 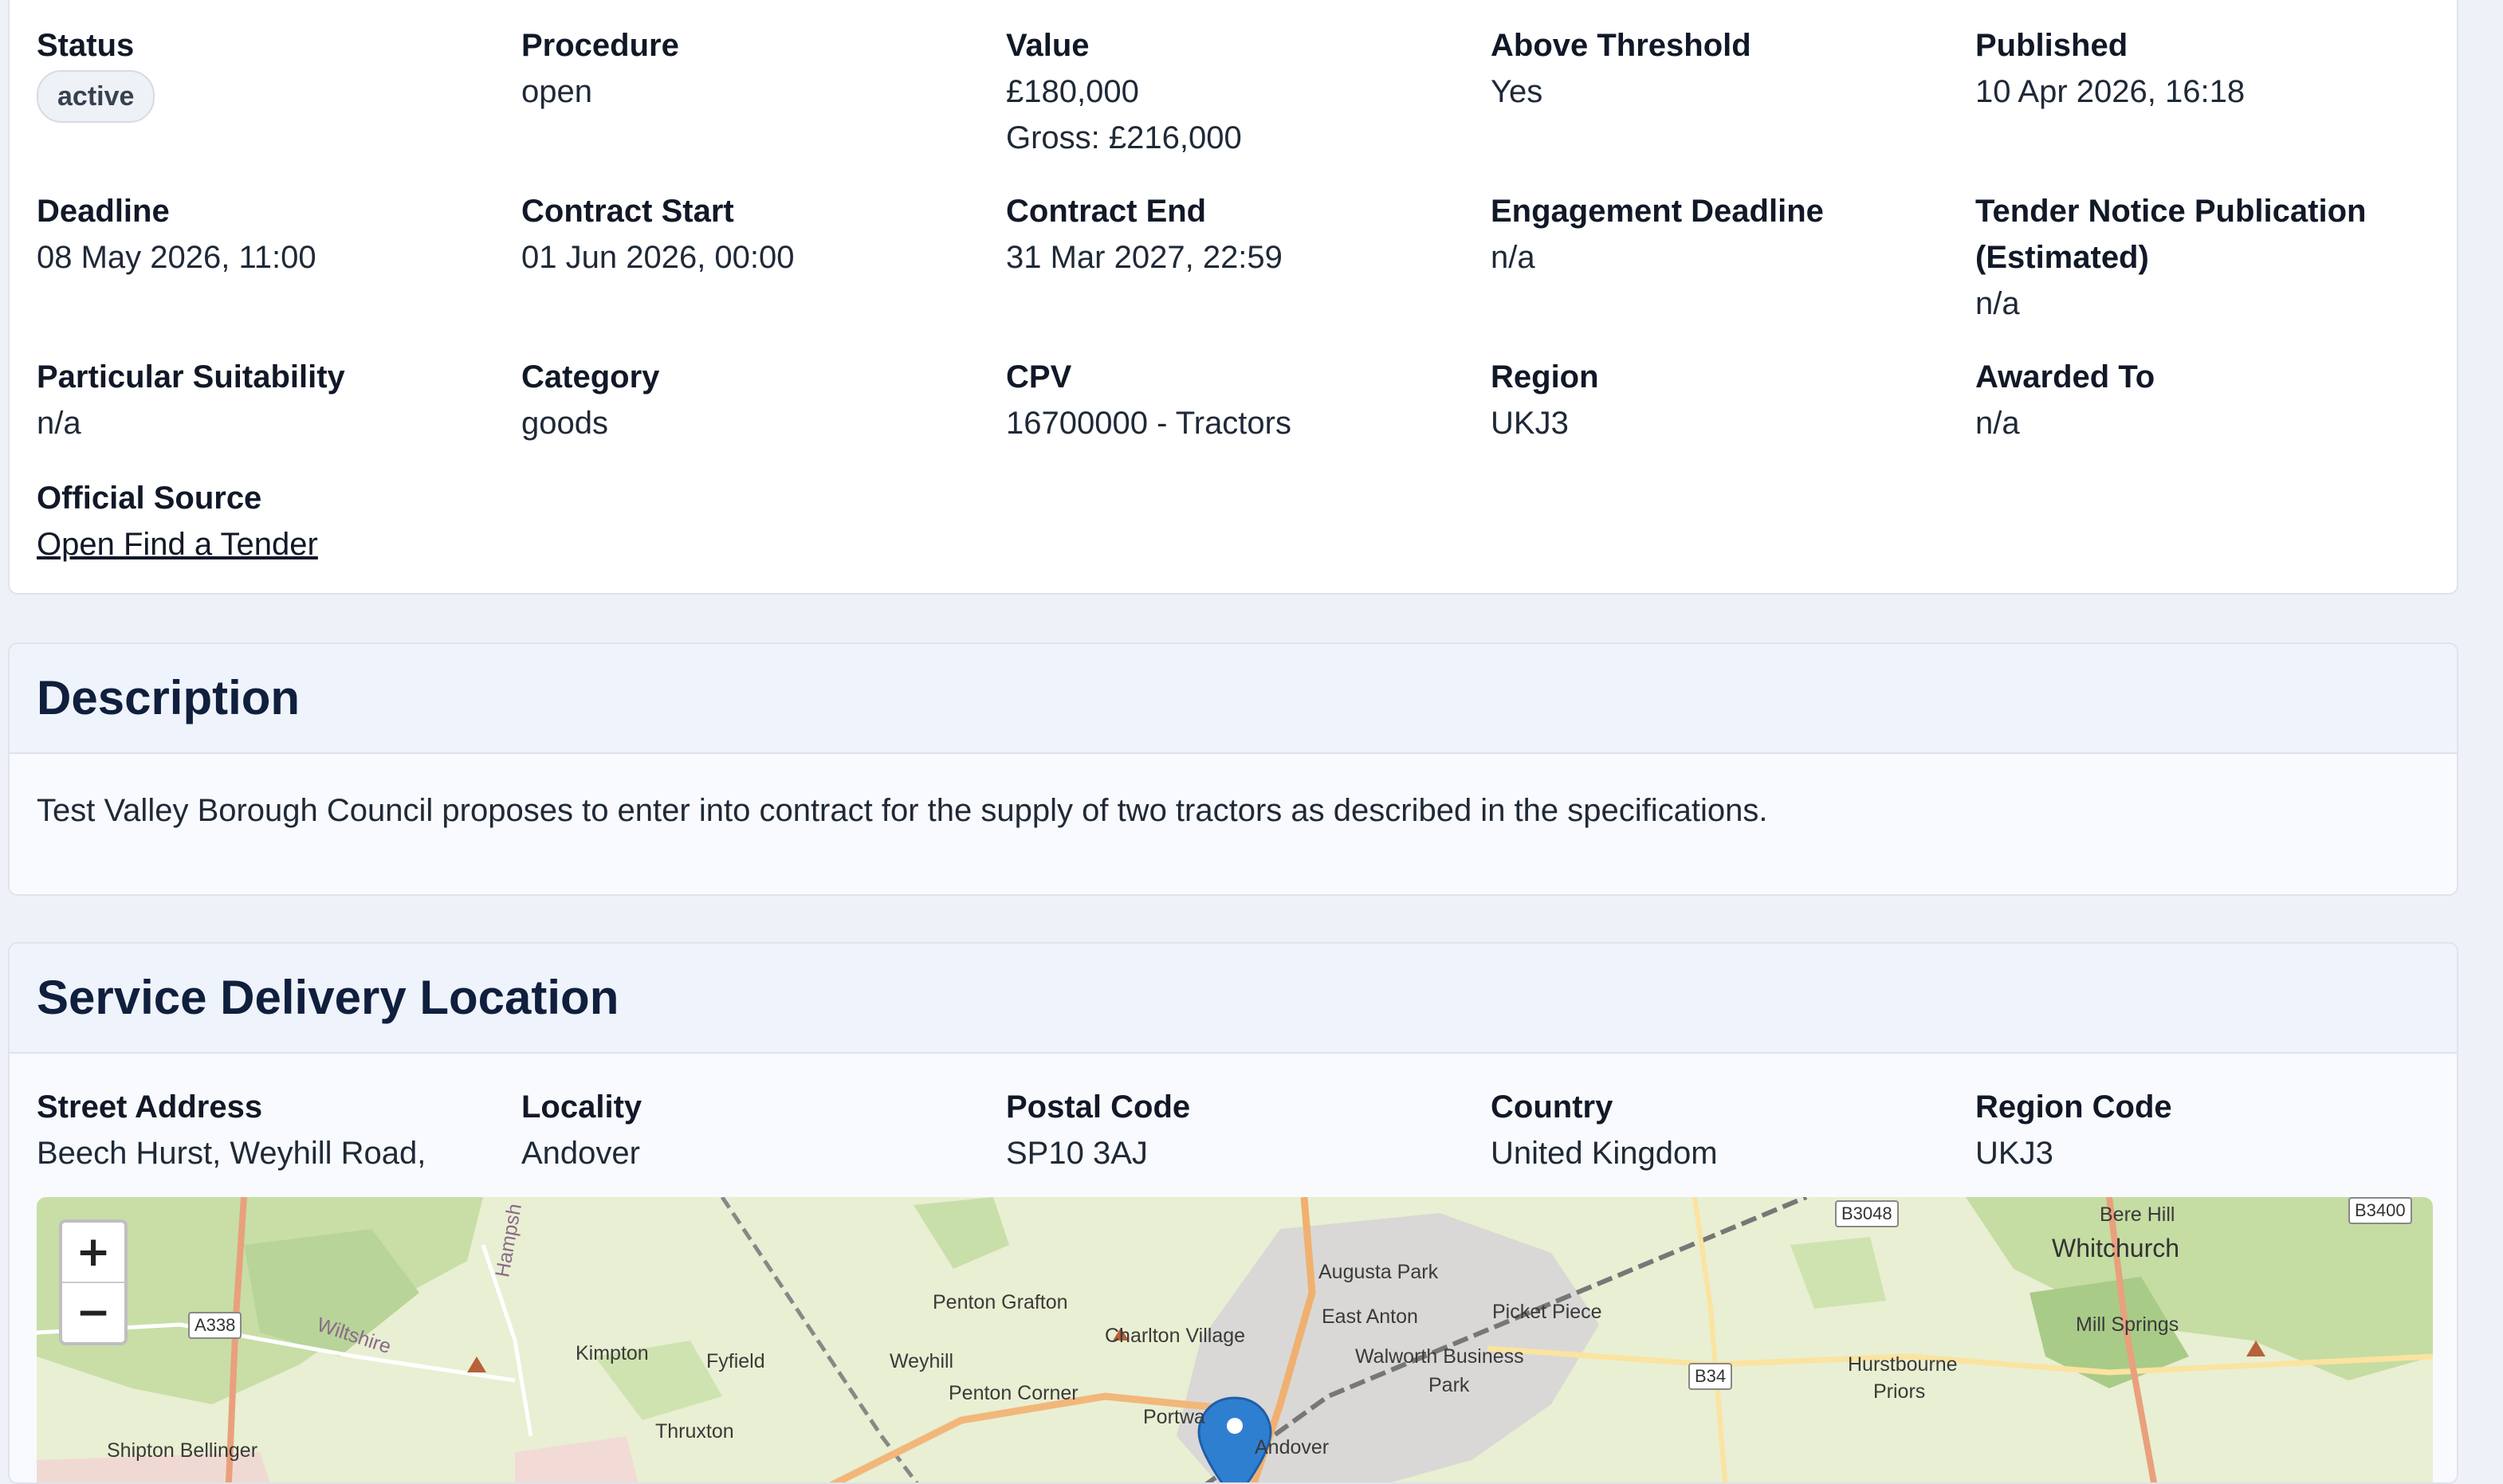 What do you see at coordinates (590, 377) in the screenshot?
I see `field-label: Category` at bounding box center [590, 377].